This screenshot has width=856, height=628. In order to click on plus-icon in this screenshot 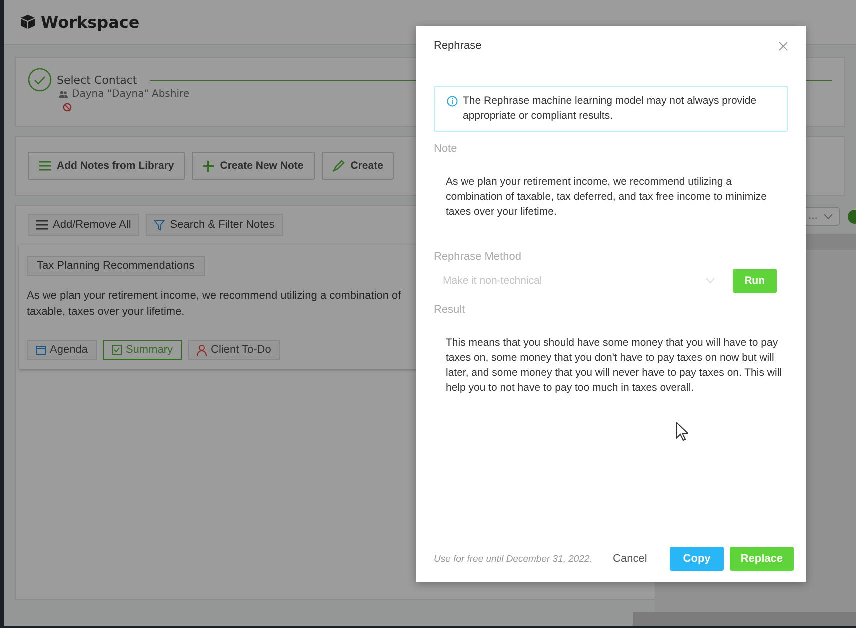, I will do `click(208, 166)`.